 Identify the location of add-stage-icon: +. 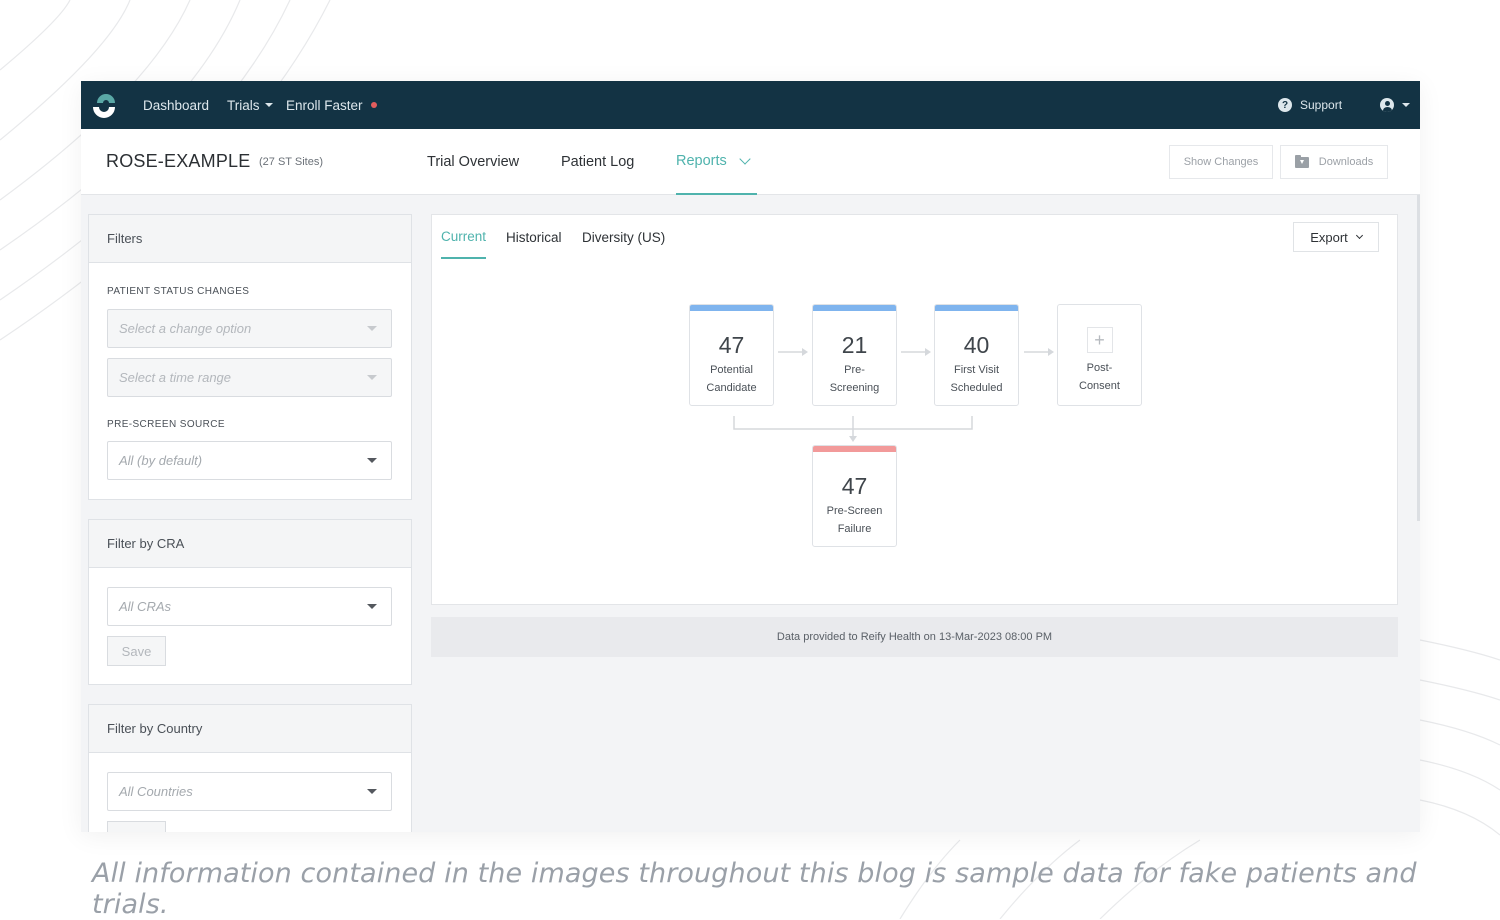
(1099, 340).